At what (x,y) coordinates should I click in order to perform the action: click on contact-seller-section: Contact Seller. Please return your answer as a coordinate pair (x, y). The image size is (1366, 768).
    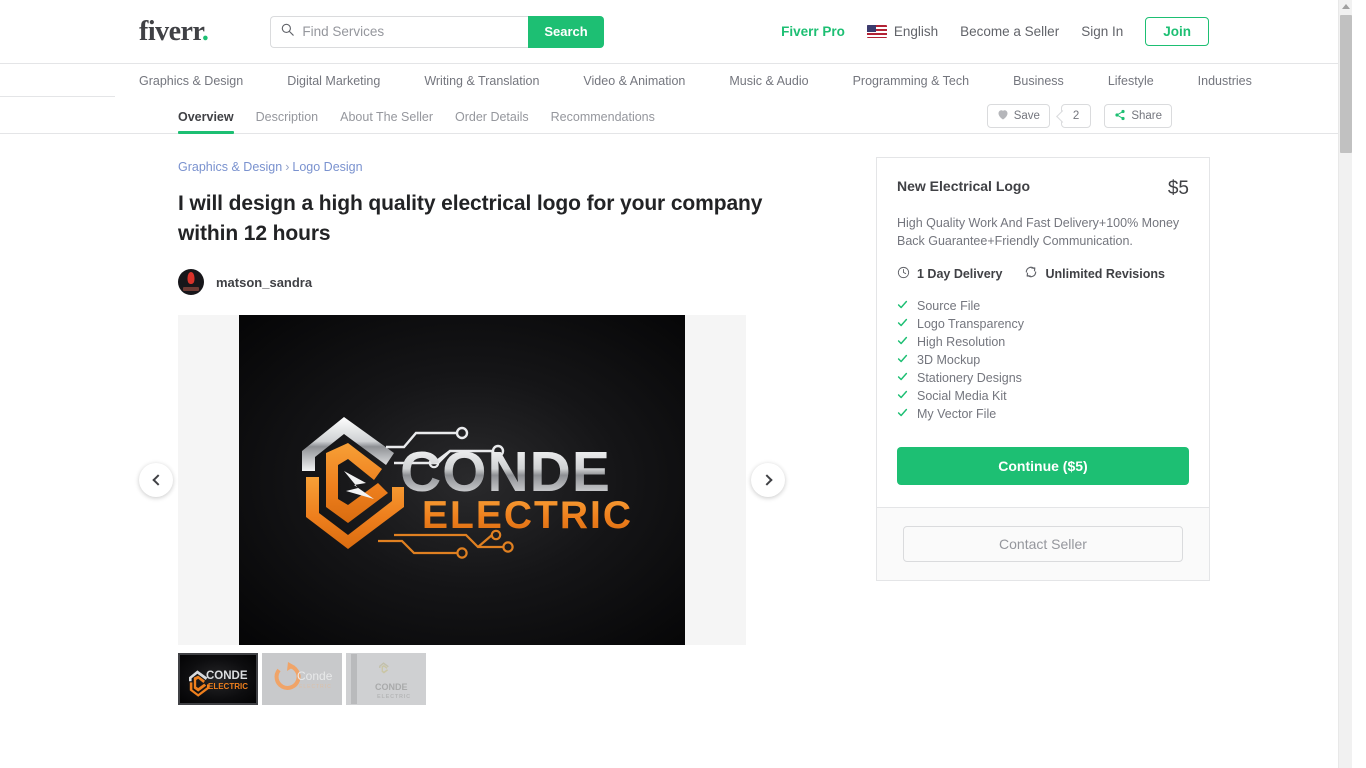
    Looking at the image, I should click on (1043, 544).